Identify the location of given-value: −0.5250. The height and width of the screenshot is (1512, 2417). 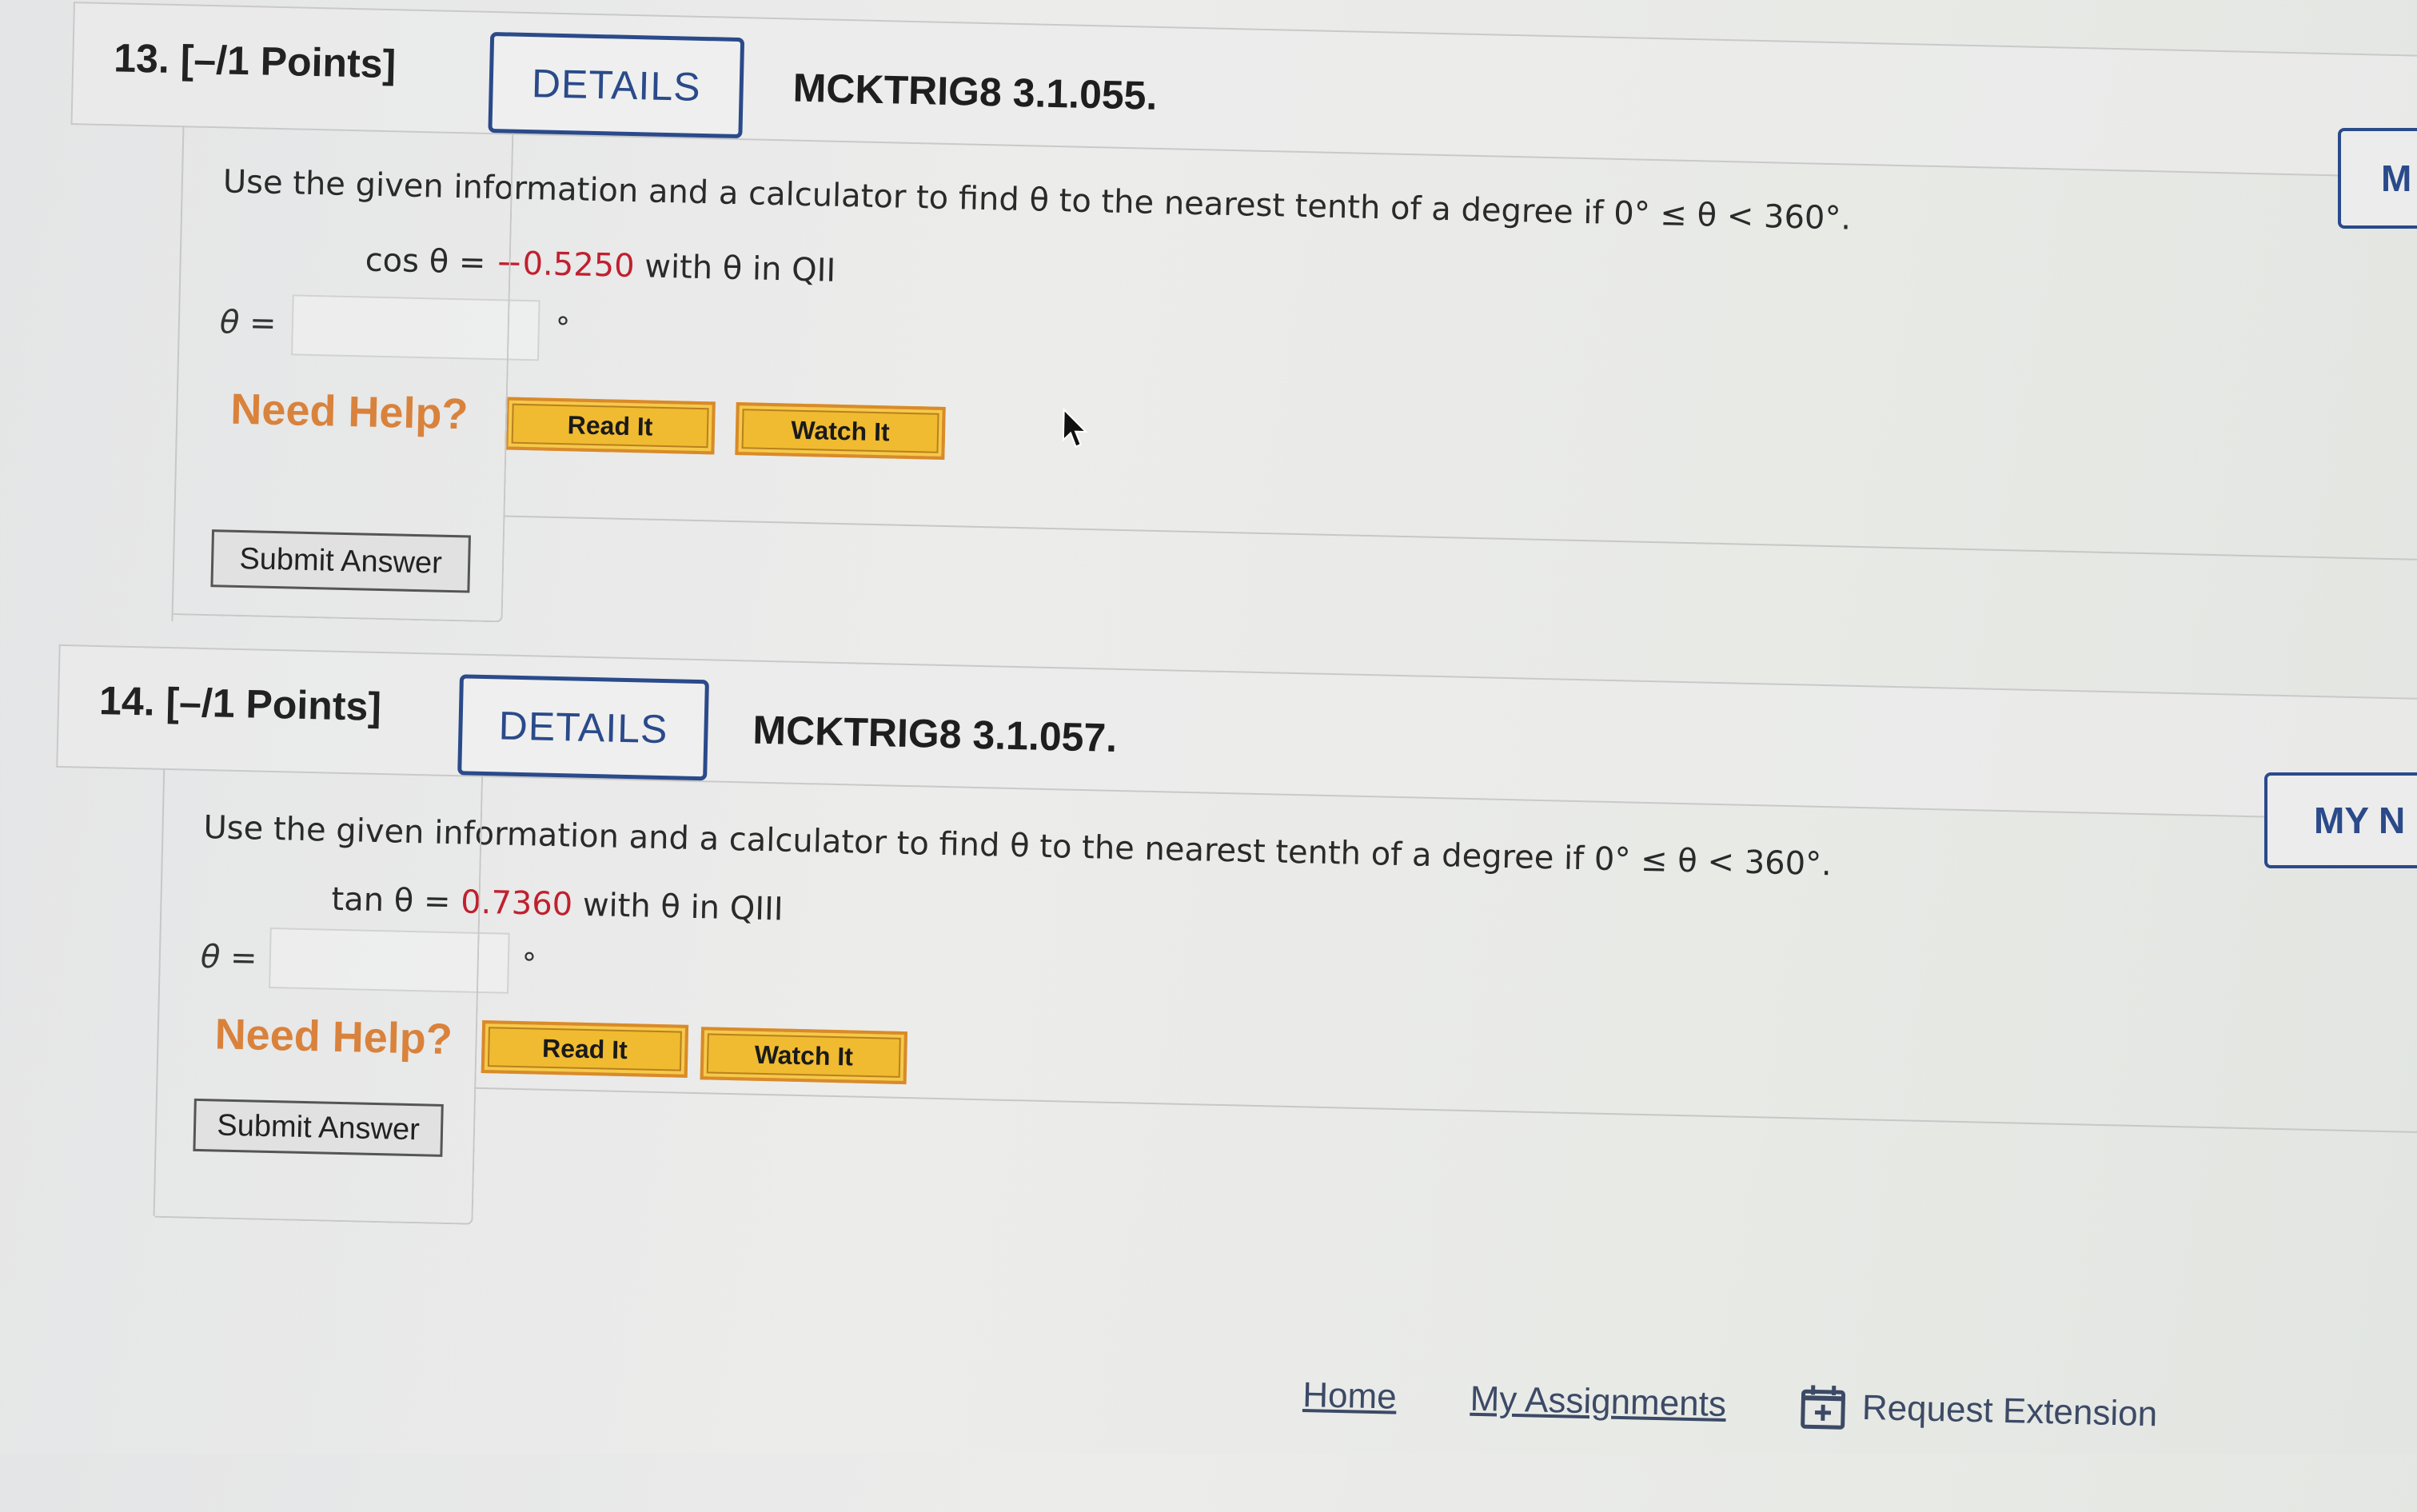
(565, 265).